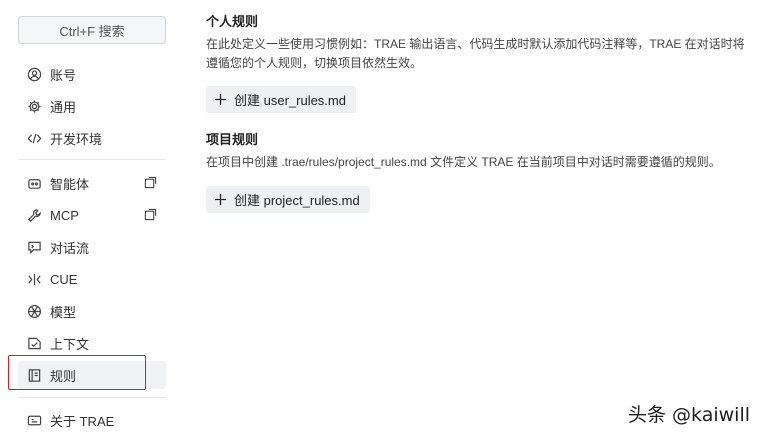 The height and width of the screenshot is (436, 766). What do you see at coordinates (92, 247) in the screenshot?
I see `sidebar-item-dialog-flow: 对话流` at bounding box center [92, 247].